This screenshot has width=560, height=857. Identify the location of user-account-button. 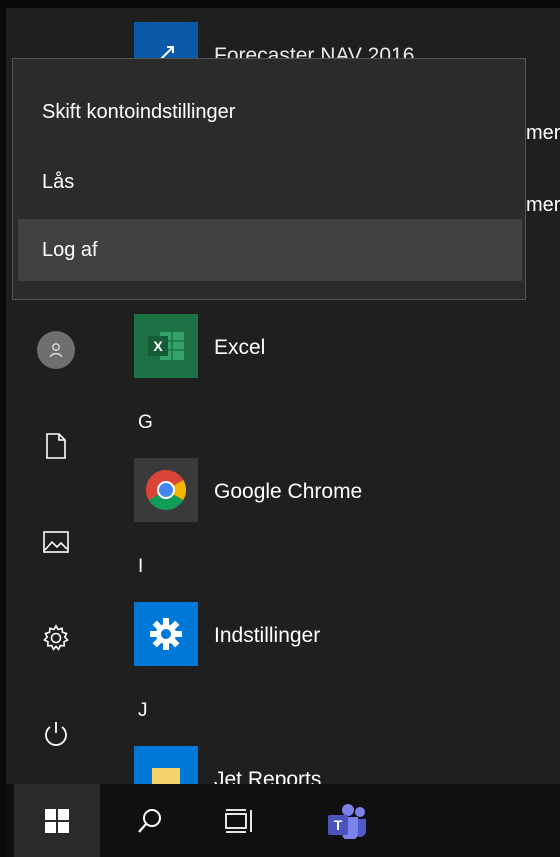
(56, 350).